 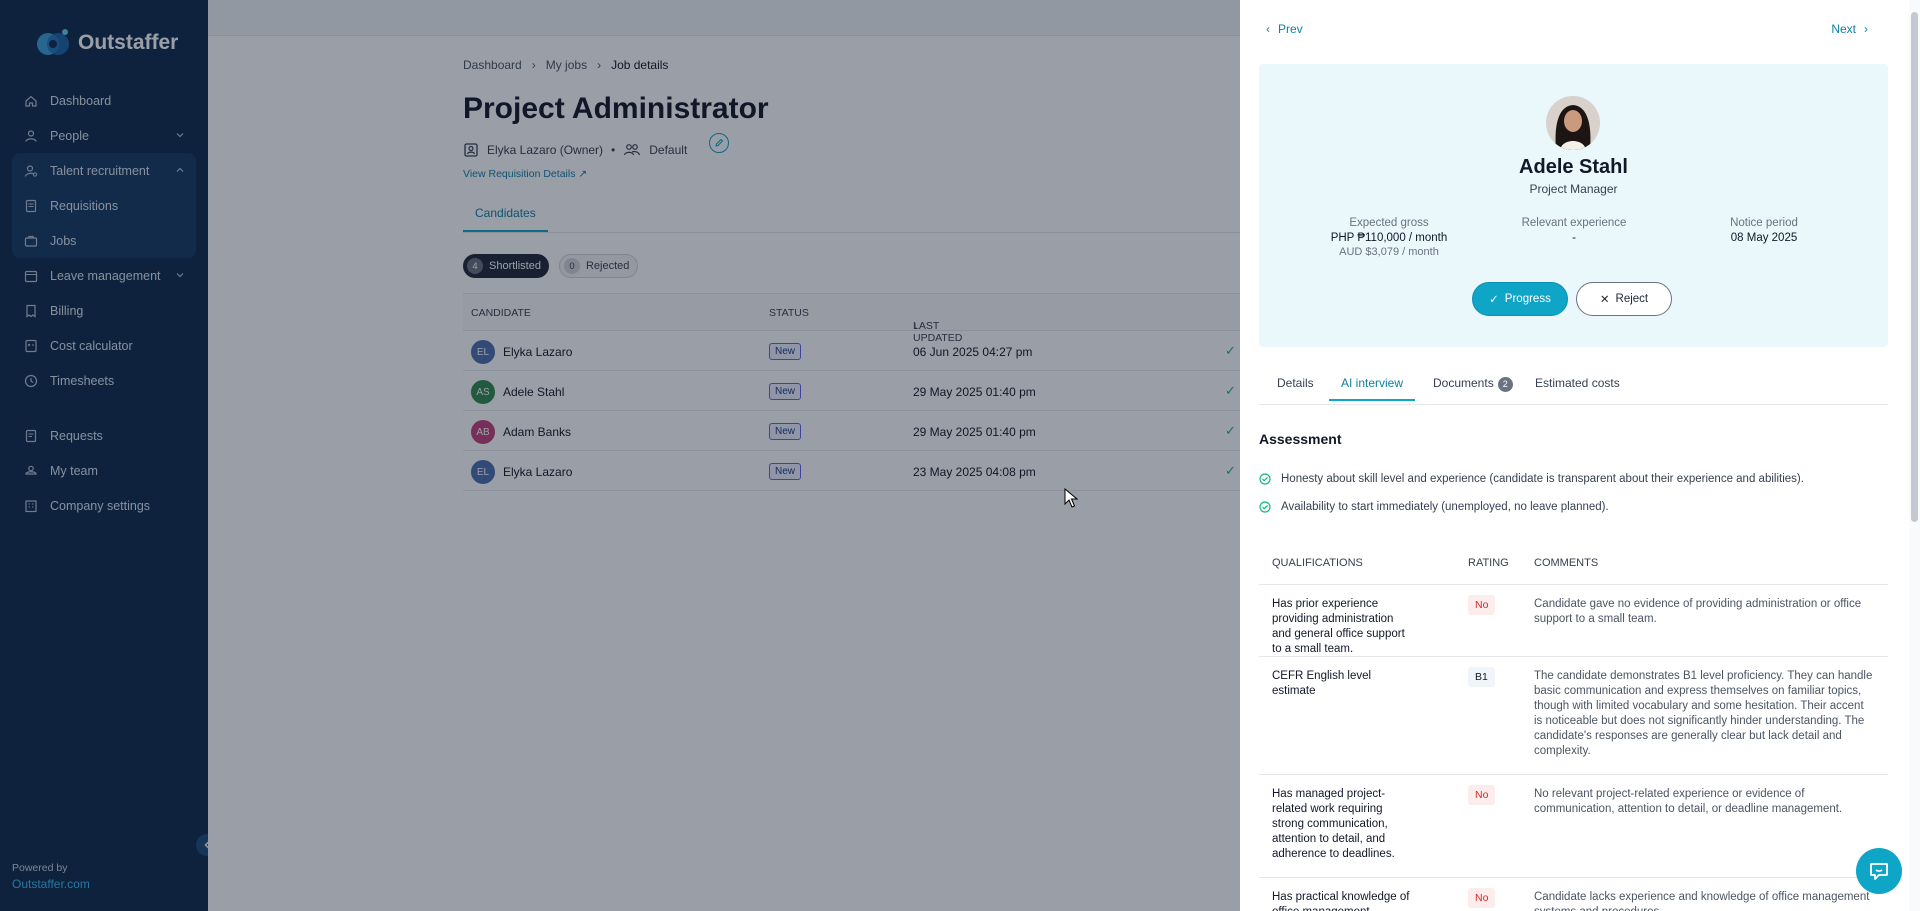 What do you see at coordinates (1527, 299) in the screenshot?
I see `progress-label: Progress` at bounding box center [1527, 299].